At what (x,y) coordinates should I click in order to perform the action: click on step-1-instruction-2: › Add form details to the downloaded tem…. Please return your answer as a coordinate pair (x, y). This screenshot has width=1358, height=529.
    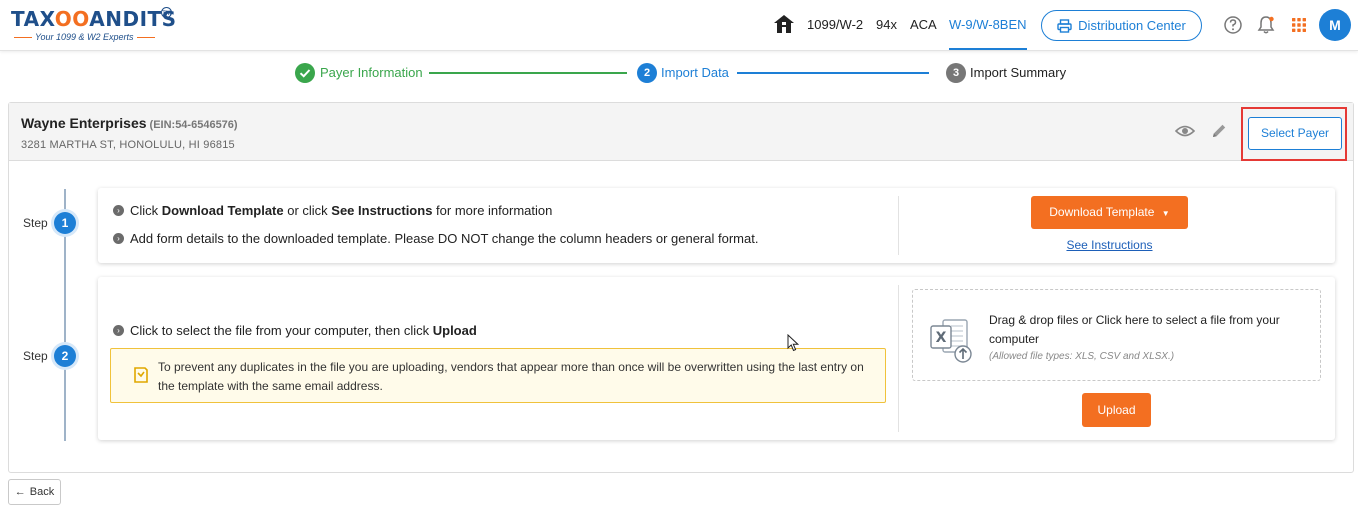
    Looking at the image, I should click on (435, 238).